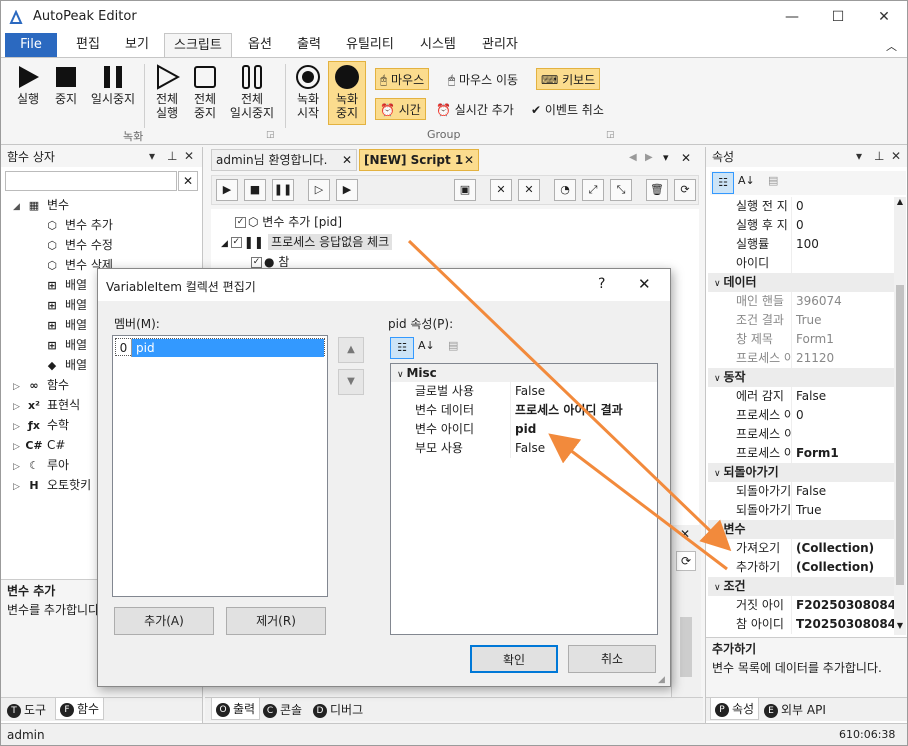 Image resolution: width=908 pixels, height=746 pixels. What do you see at coordinates (524, 391) in the screenshot?
I see `property-row: 글로벌 사용 False` at bounding box center [524, 391].